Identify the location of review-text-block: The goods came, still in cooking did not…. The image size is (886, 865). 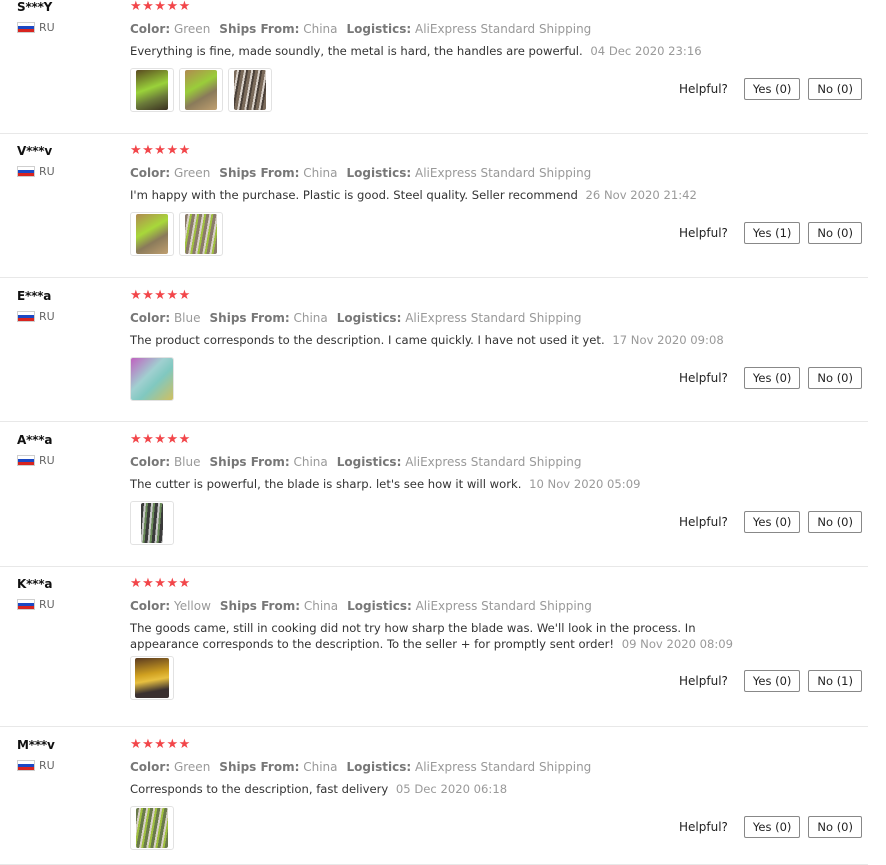
(440, 636).